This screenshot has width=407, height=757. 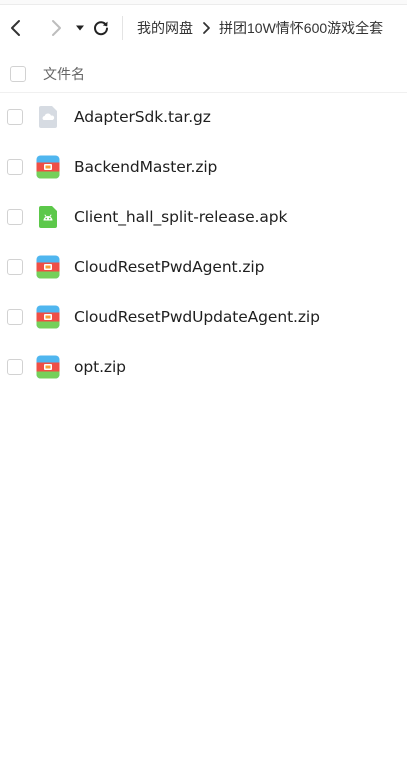 I want to click on breadcrumb-current: 拼团10W情怀600游戏全套, so click(x=301, y=28).